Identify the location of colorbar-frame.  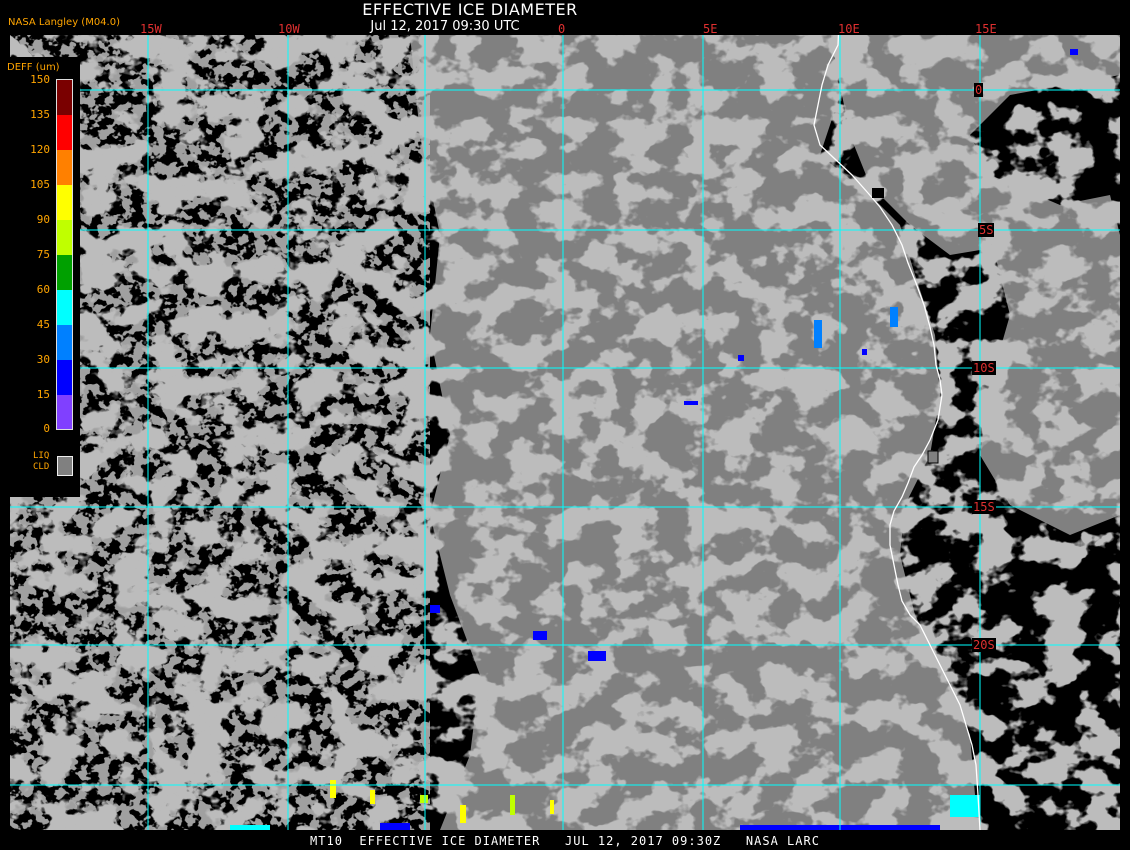
(64, 254).